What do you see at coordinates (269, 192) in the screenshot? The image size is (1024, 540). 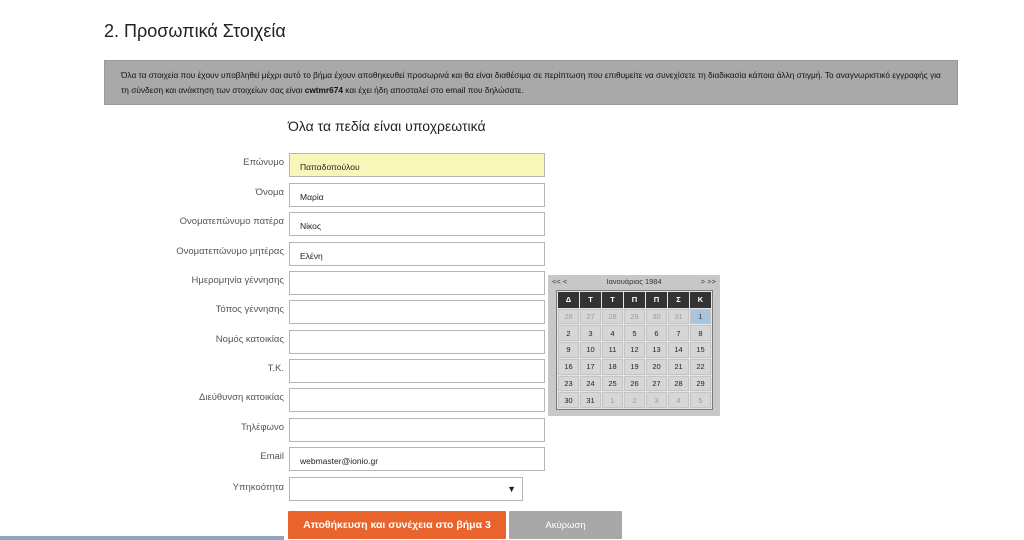 I see `name-label: Όνομα` at bounding box center [269, 192].